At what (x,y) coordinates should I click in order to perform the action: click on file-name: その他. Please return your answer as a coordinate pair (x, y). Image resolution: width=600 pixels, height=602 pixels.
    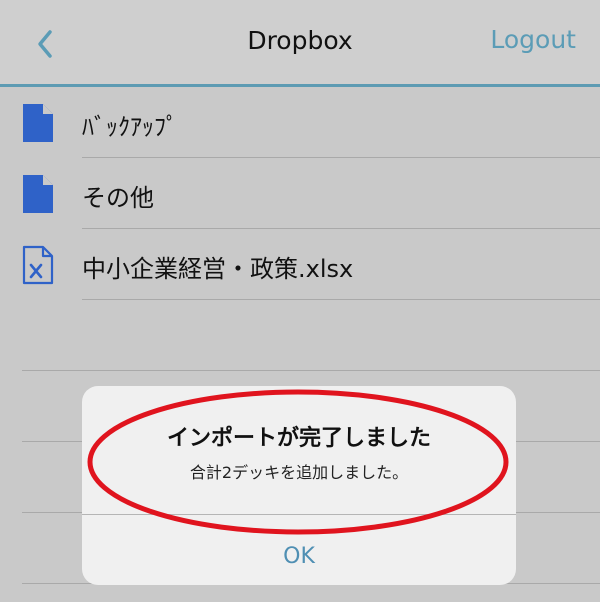
    Looking at the image, I should click on (118, 198).